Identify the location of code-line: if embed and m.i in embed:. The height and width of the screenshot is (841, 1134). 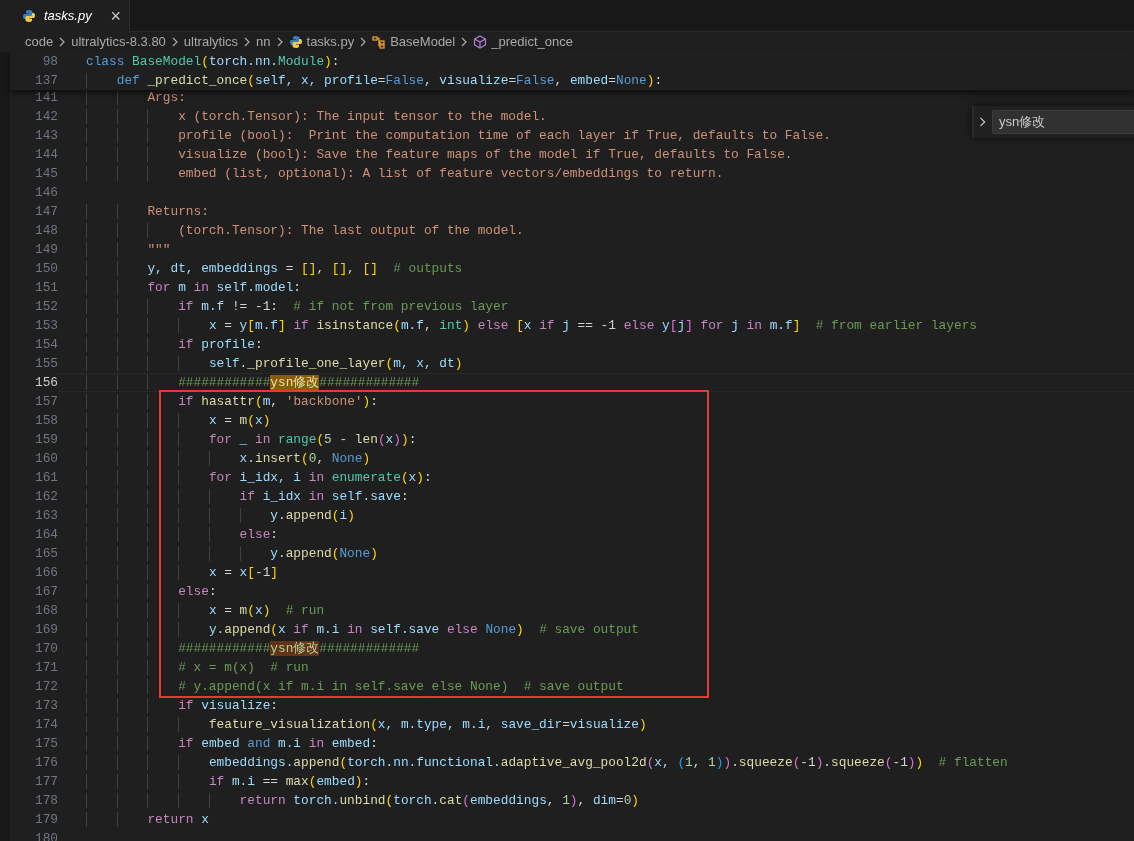
(232, 743).